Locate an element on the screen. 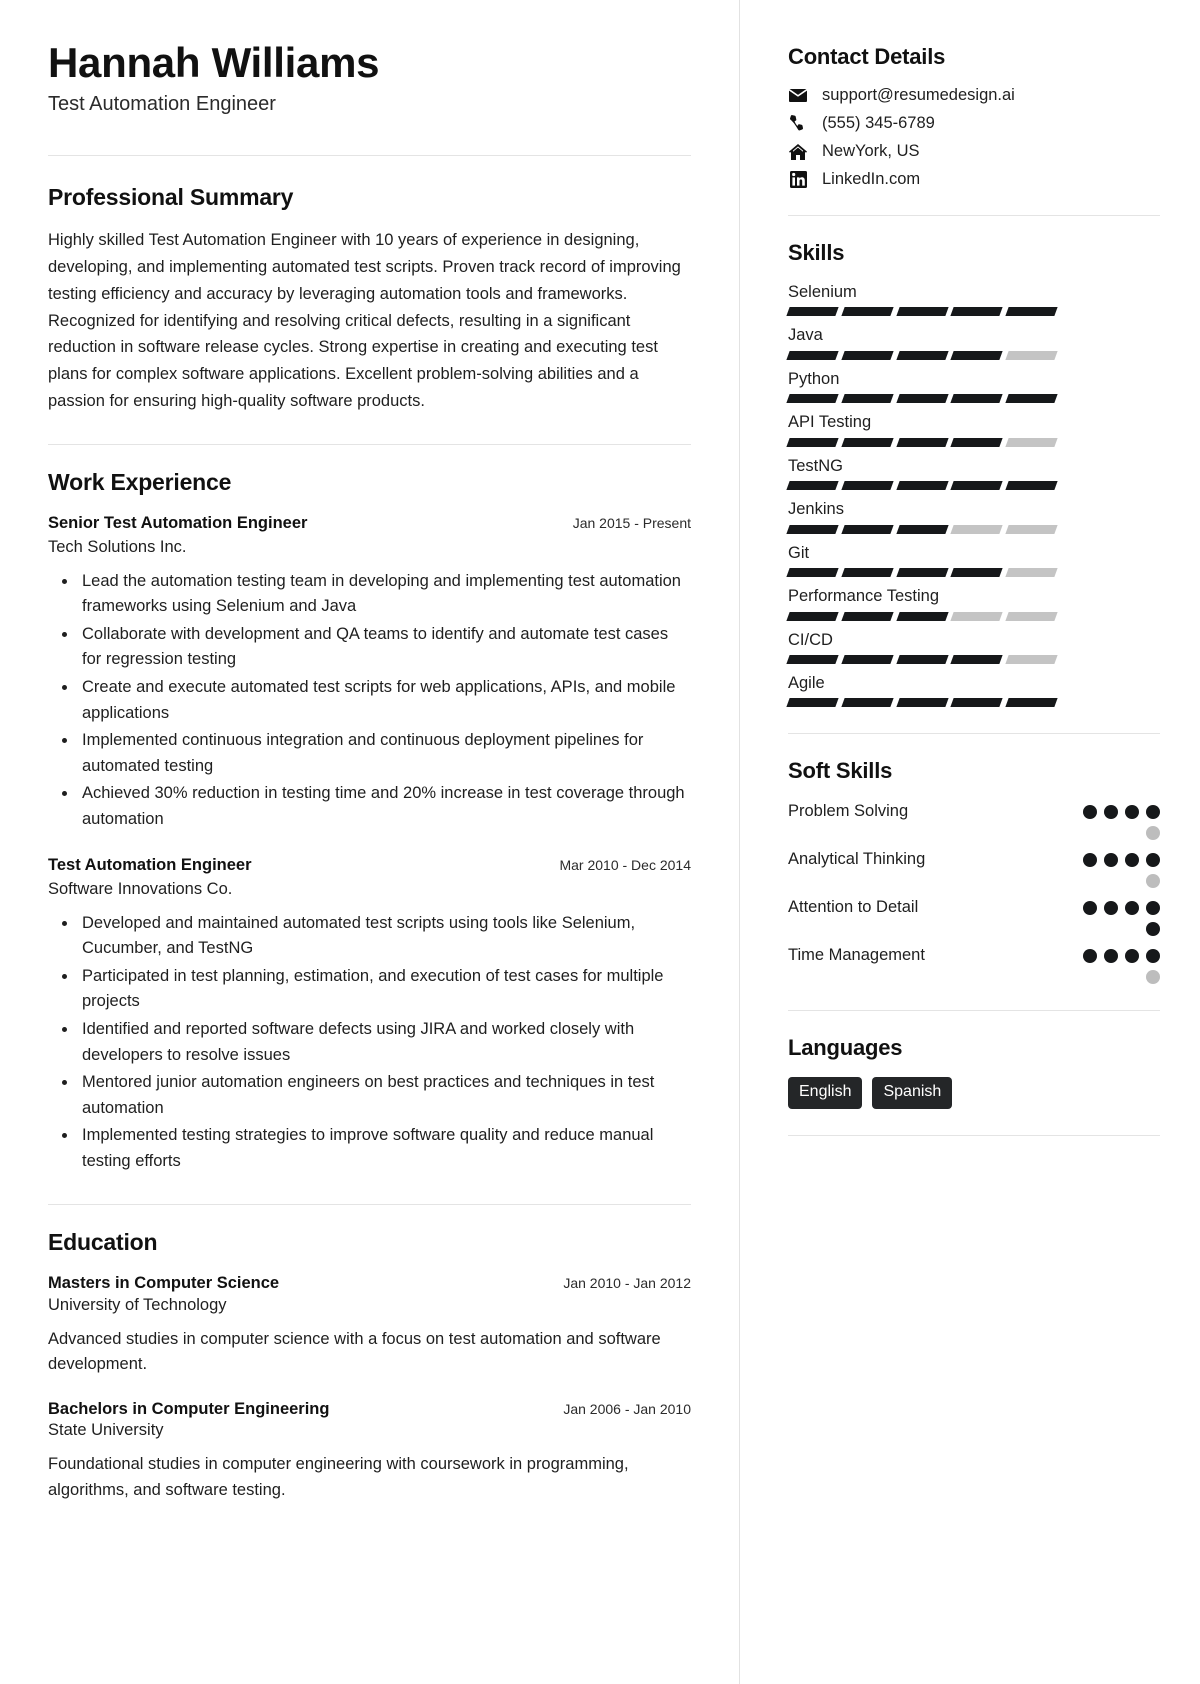  education-heading: Education is located at coordinates (103, 1242).